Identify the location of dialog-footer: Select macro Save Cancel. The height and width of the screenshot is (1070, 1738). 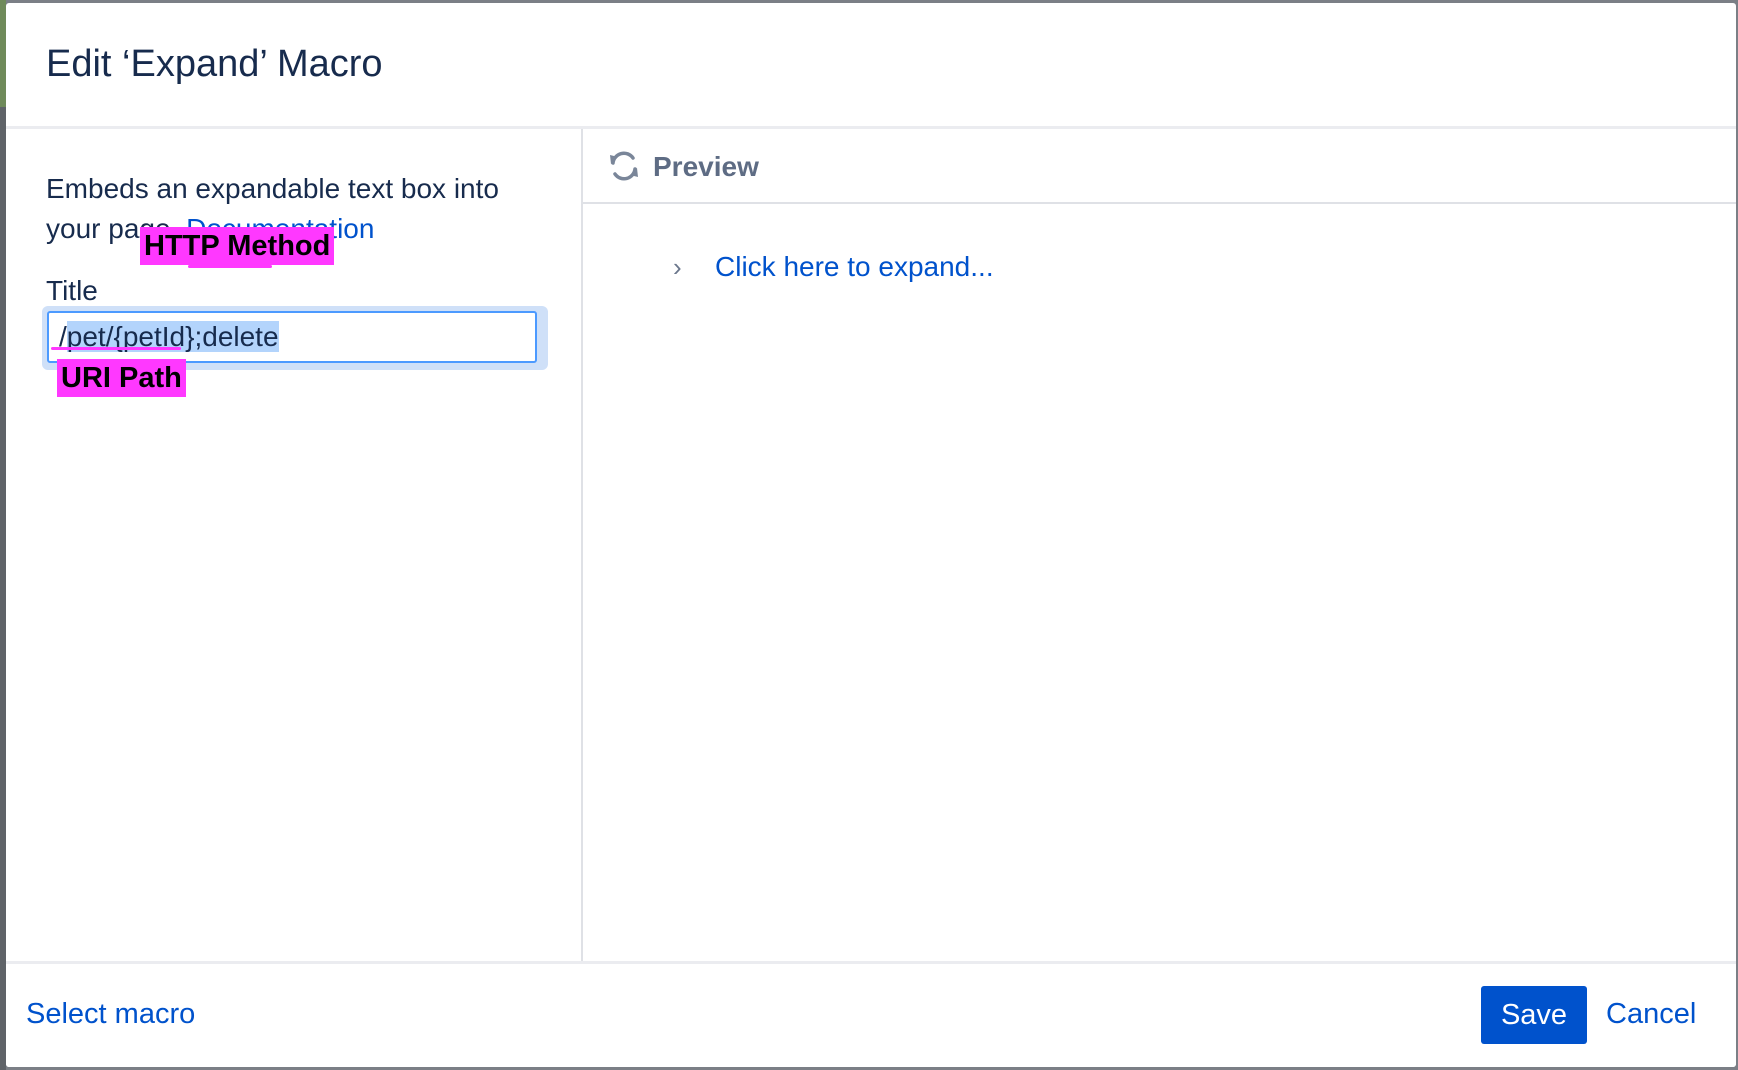
(871, 1014).